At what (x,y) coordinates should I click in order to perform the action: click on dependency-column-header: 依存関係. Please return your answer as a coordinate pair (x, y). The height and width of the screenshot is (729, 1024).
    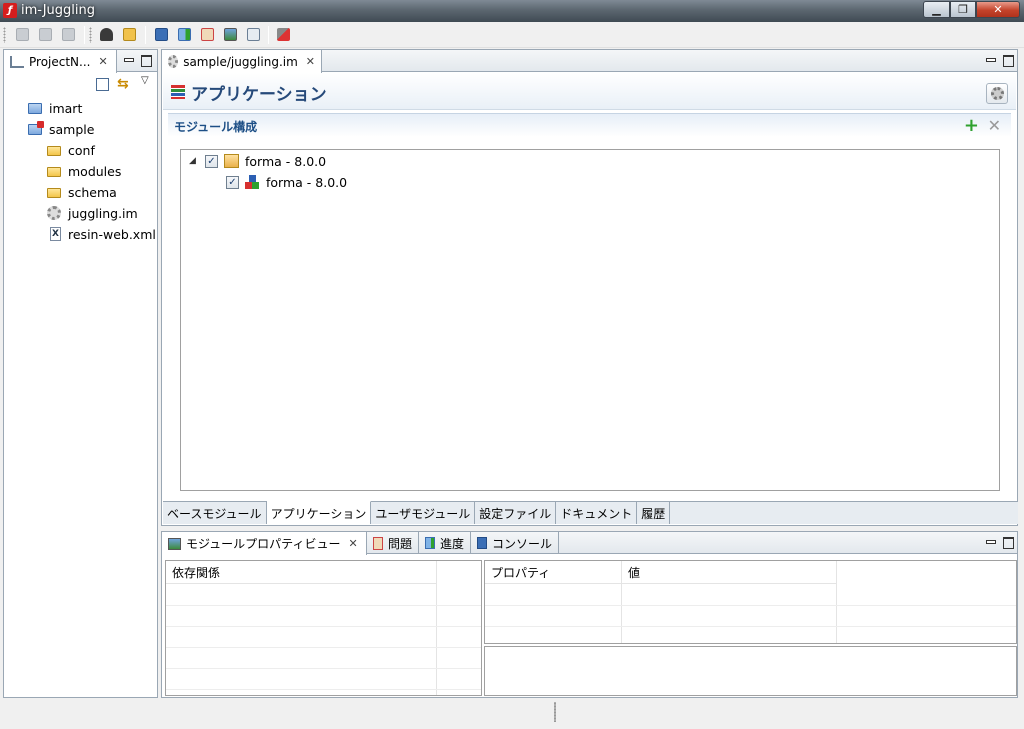
    Looking at the image, I should click on (301, 572).